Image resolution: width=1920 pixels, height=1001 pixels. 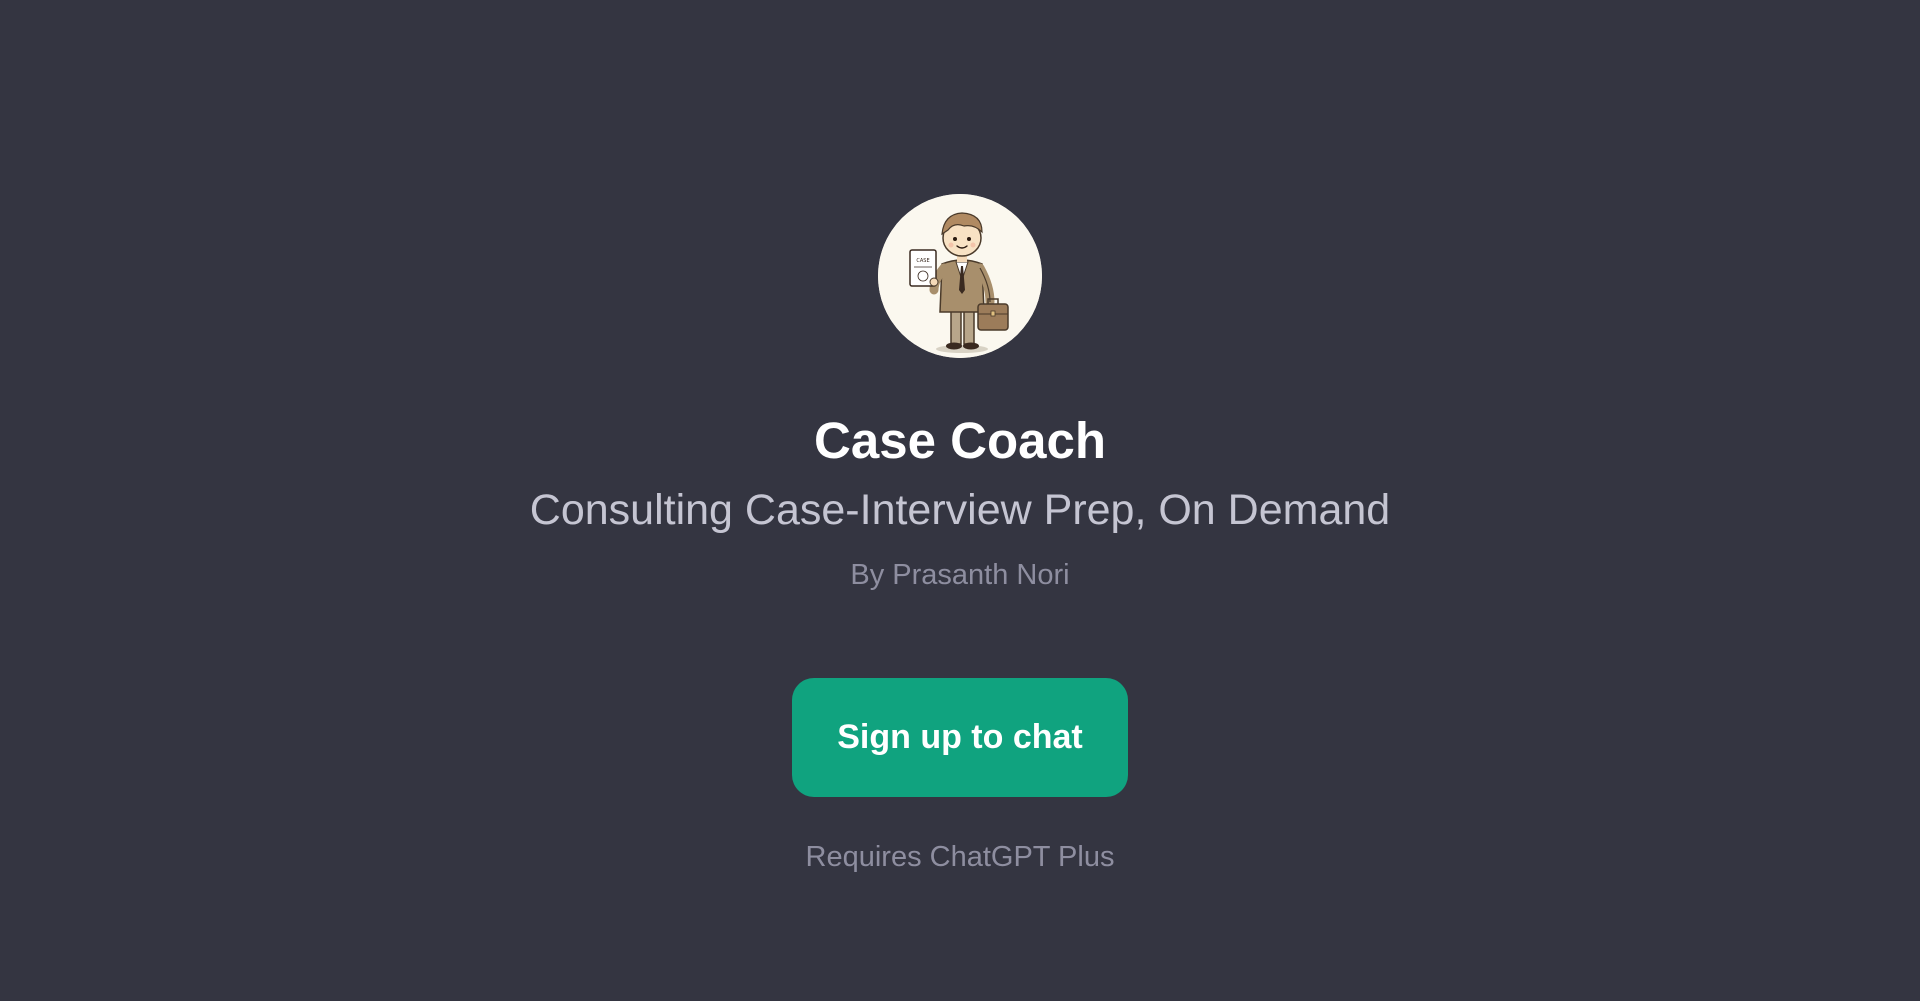 I want to click on sign-up-button: Sign up to chat, so click(x=960, y=737).